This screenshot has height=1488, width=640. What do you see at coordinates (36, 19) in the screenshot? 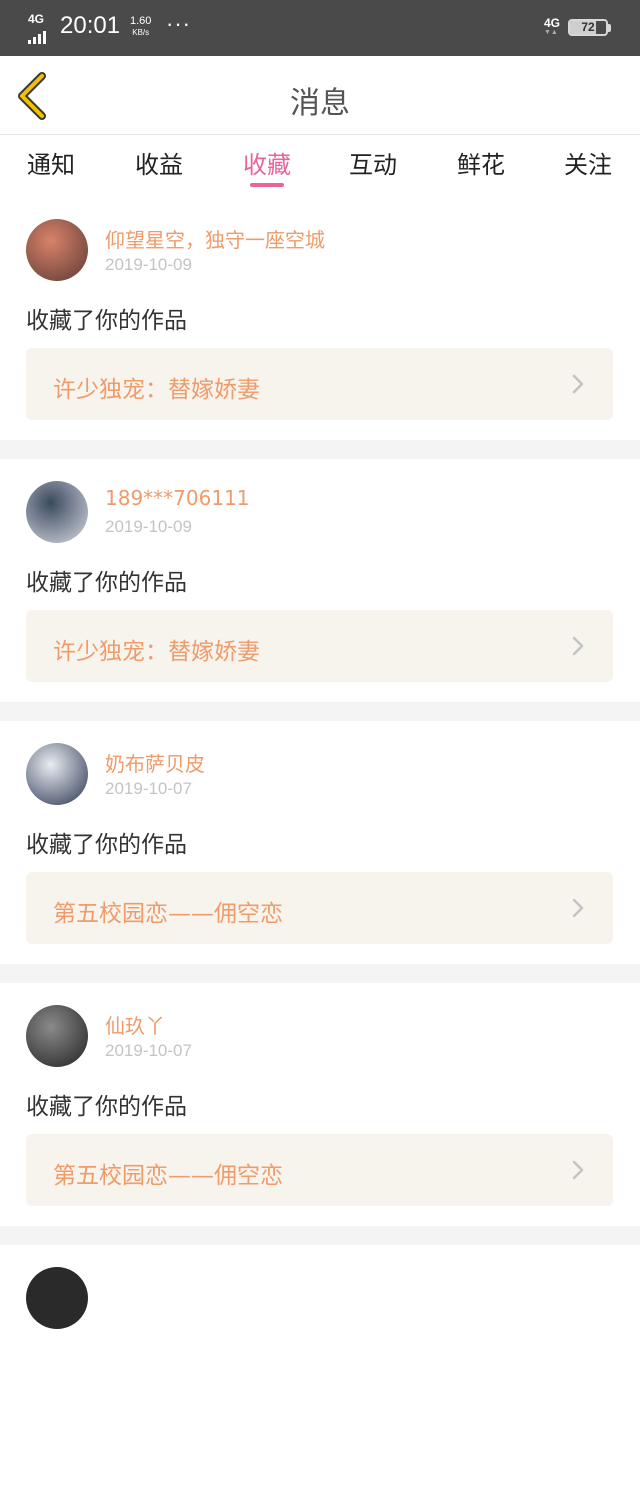
I see `network-type: 4G` at bounding box center [36, 19].